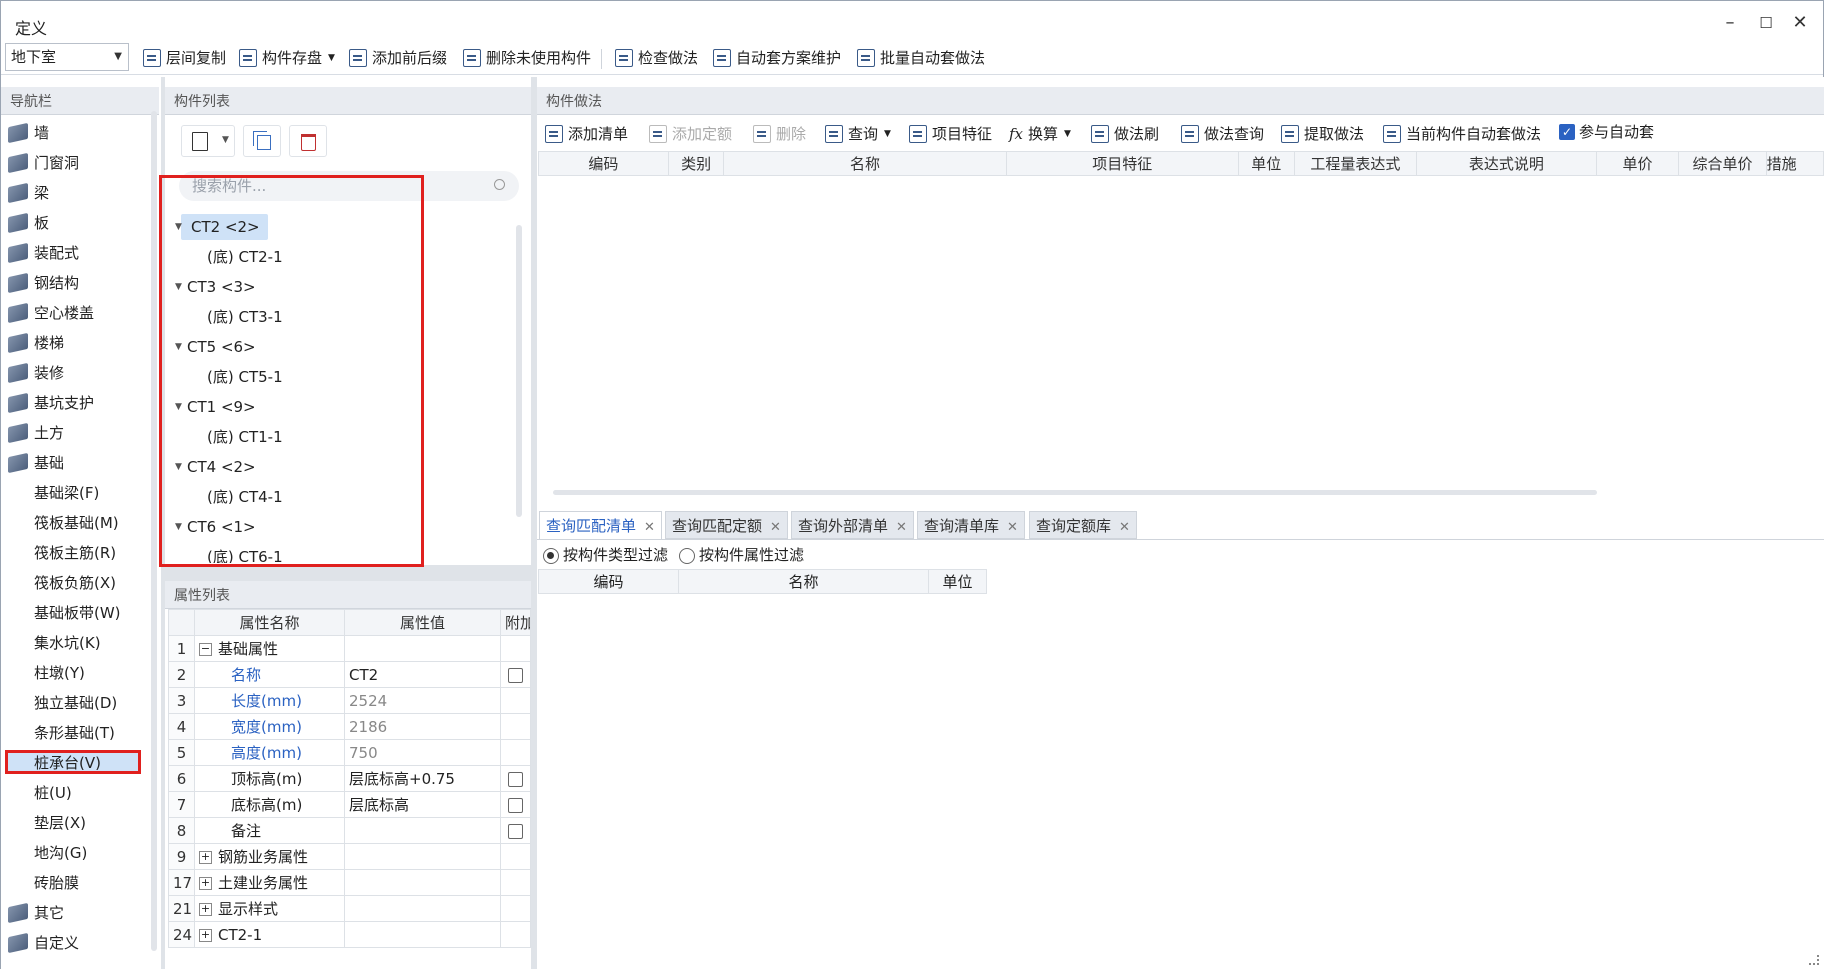  I want to click on resize-grip-icon, so click(1814, 960).